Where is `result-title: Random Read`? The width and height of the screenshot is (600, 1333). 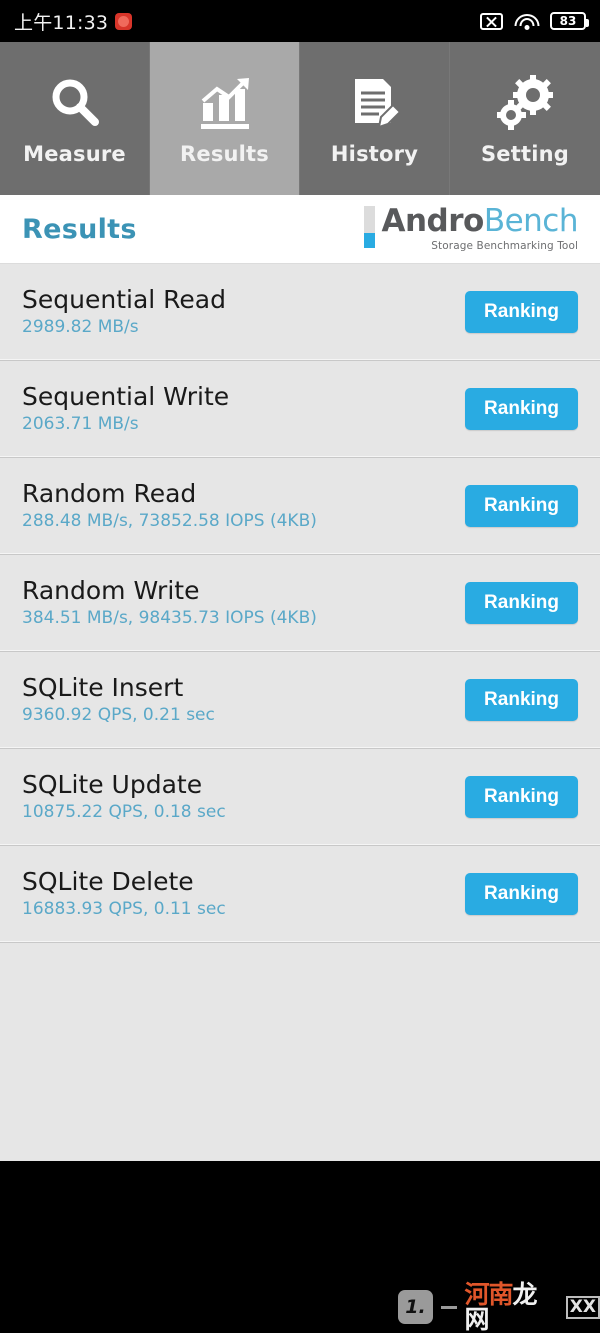
result-title: Random Read is located at coordinates (109, 493).